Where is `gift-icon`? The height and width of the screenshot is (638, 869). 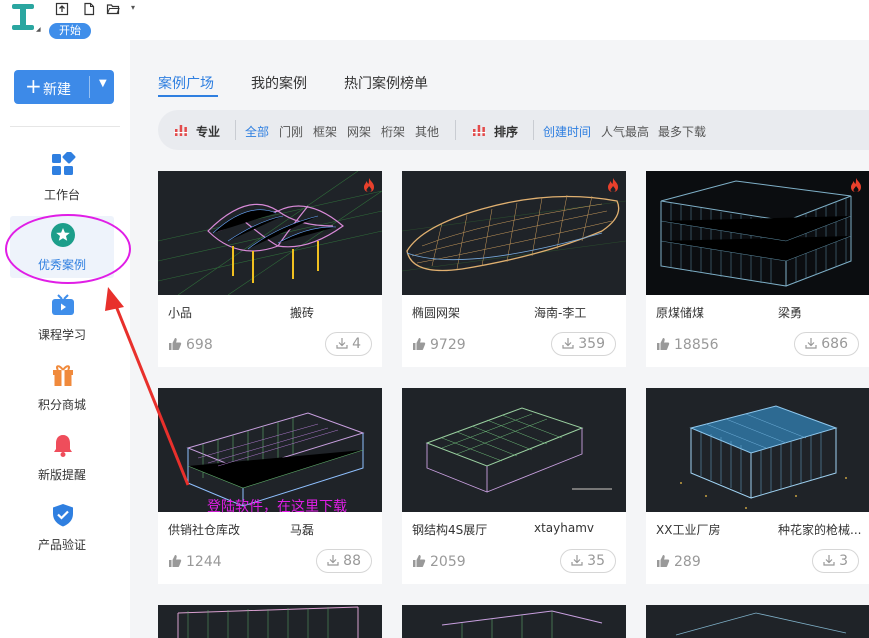 gift-icon is located at coordinates (63, 375).